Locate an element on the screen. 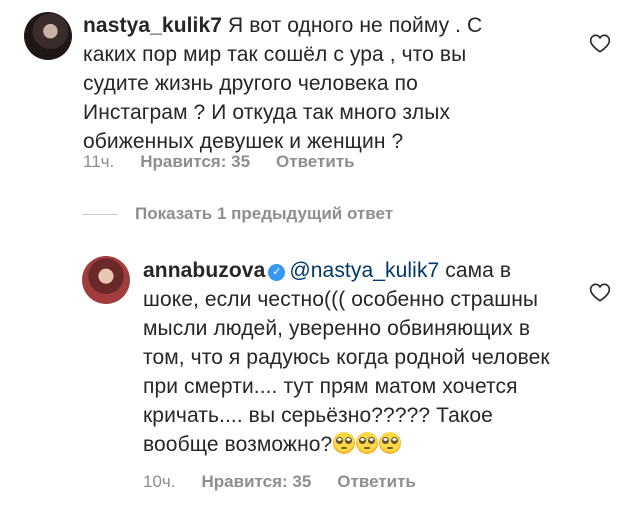  comment-username: annabuzova is located at coordinates (204, 270).